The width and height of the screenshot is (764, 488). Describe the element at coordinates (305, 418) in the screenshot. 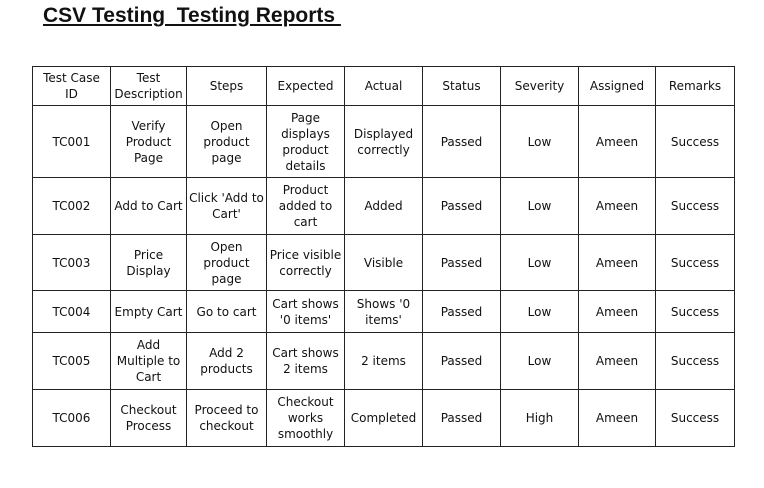

I see `table-cell: Checkout works smoothly` at that location.